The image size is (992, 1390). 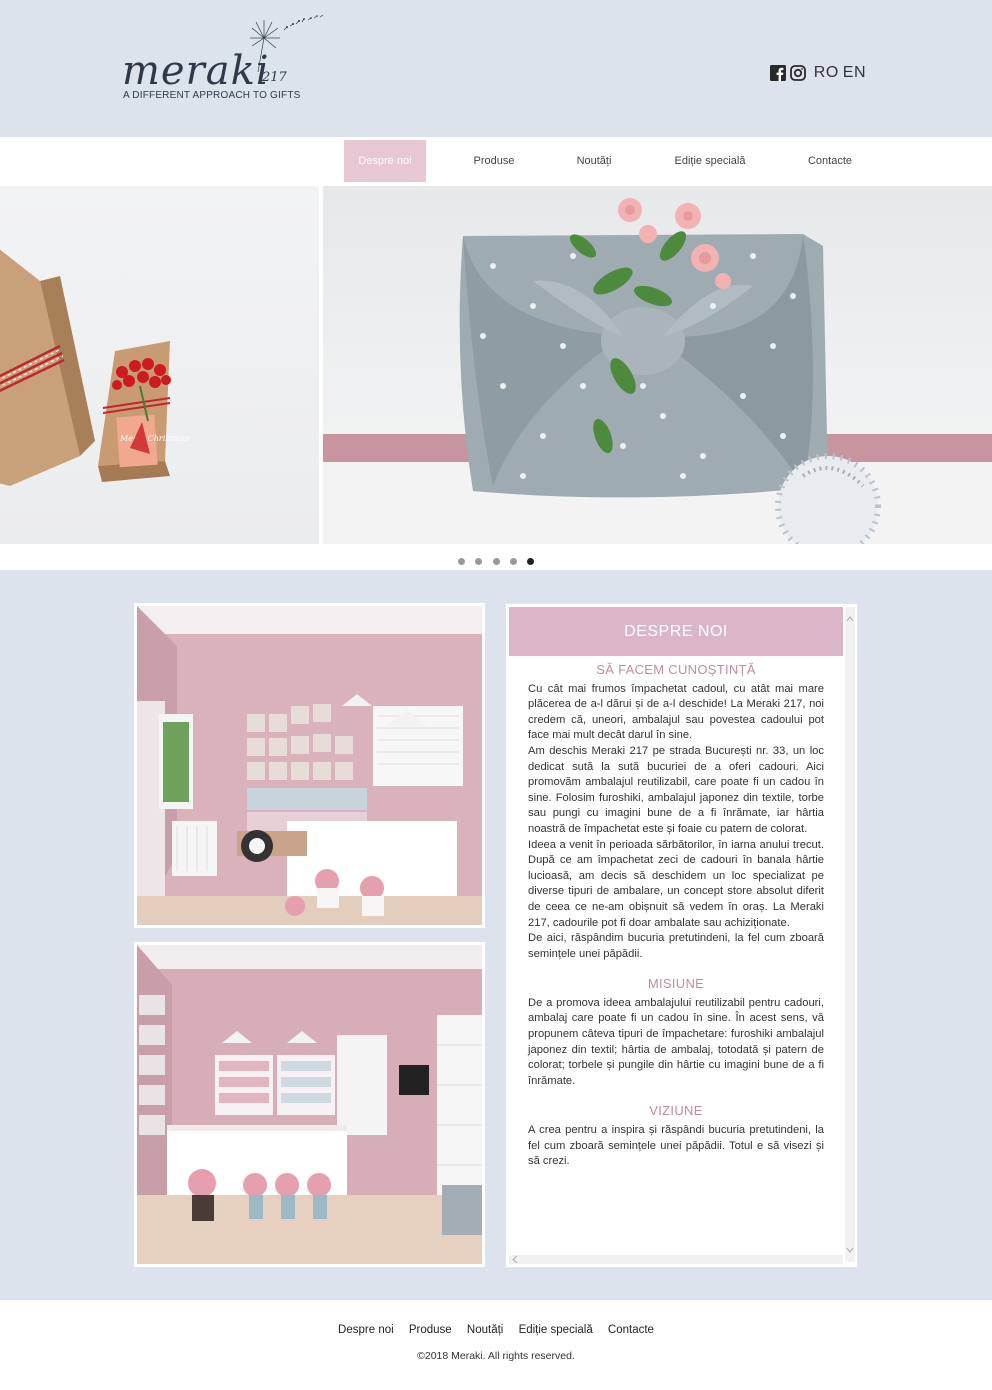 What do you see at coordinates (854, 73) in the screenshot?
I see `language-en: EN` at bounding box center [854, 73].